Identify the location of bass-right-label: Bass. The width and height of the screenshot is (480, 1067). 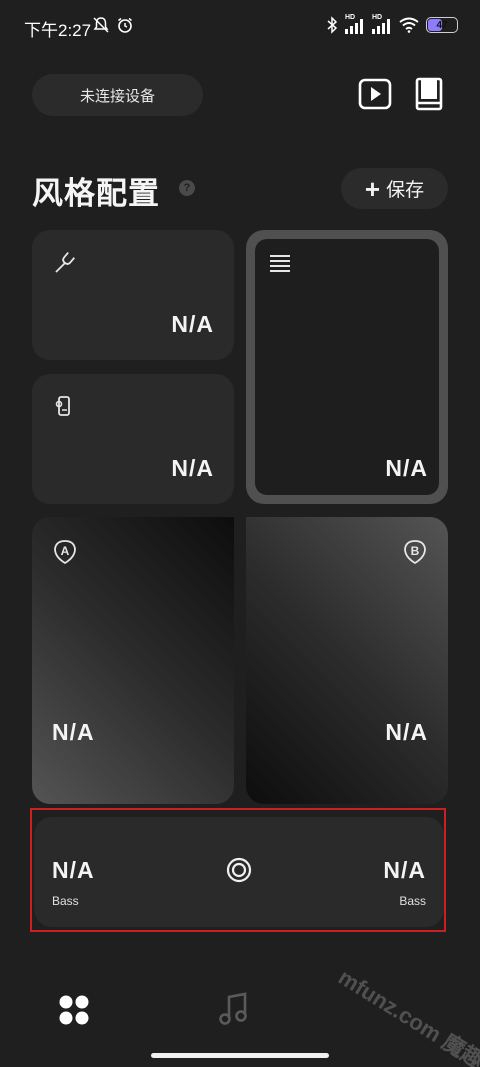
(412, 901).